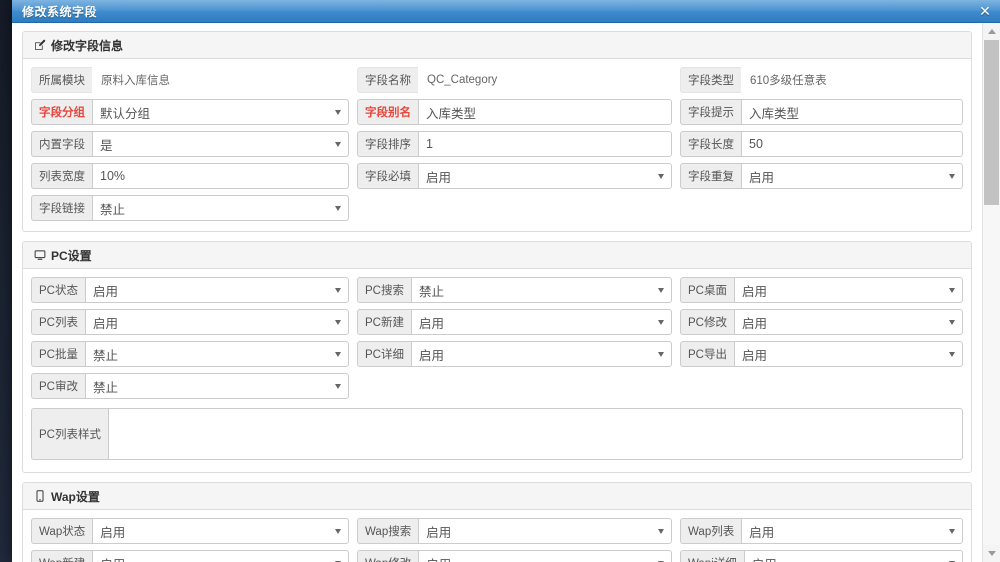 The width and height of the screenshot is (1000, 562). I want to click on field-group-wap-status: Wap状态 启用, so click(190, 531).